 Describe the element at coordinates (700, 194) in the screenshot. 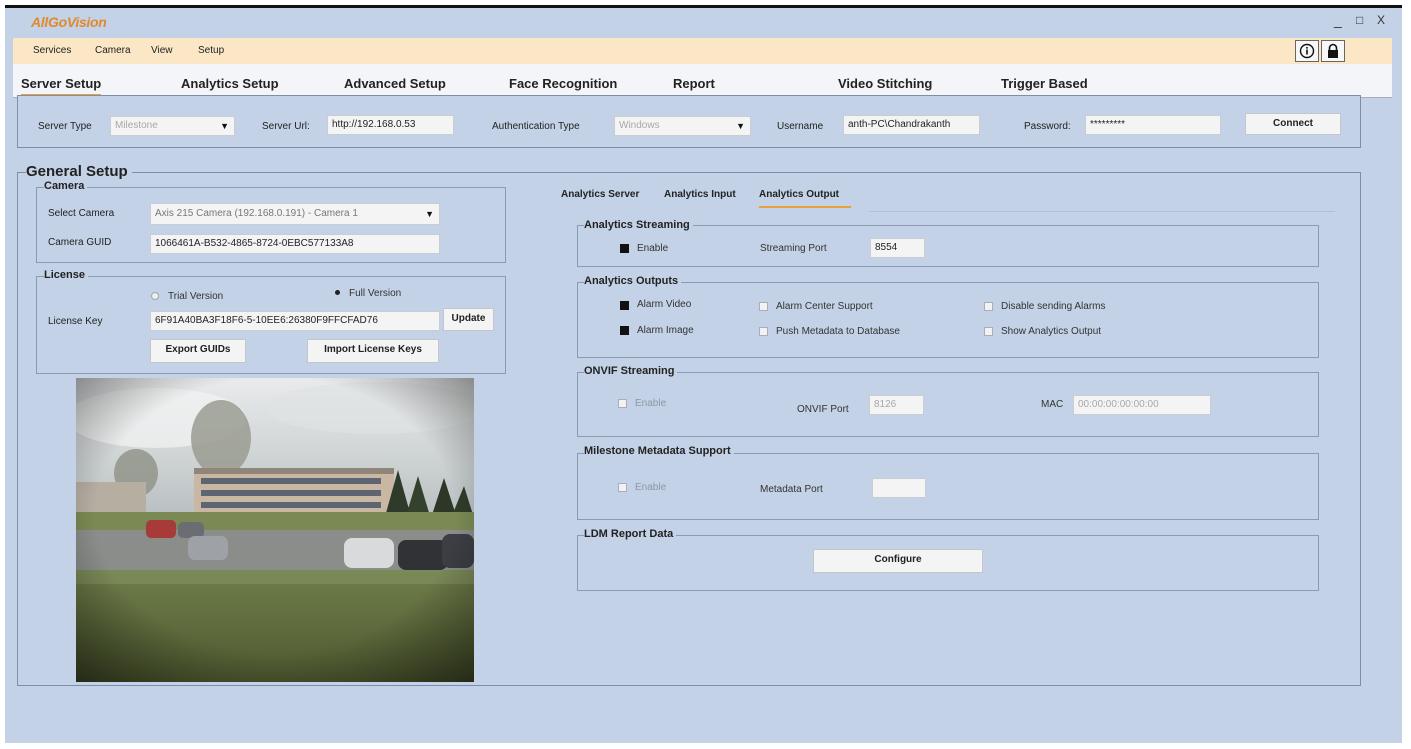

I see `tab-analytics-input: Analytics Input` at that location.